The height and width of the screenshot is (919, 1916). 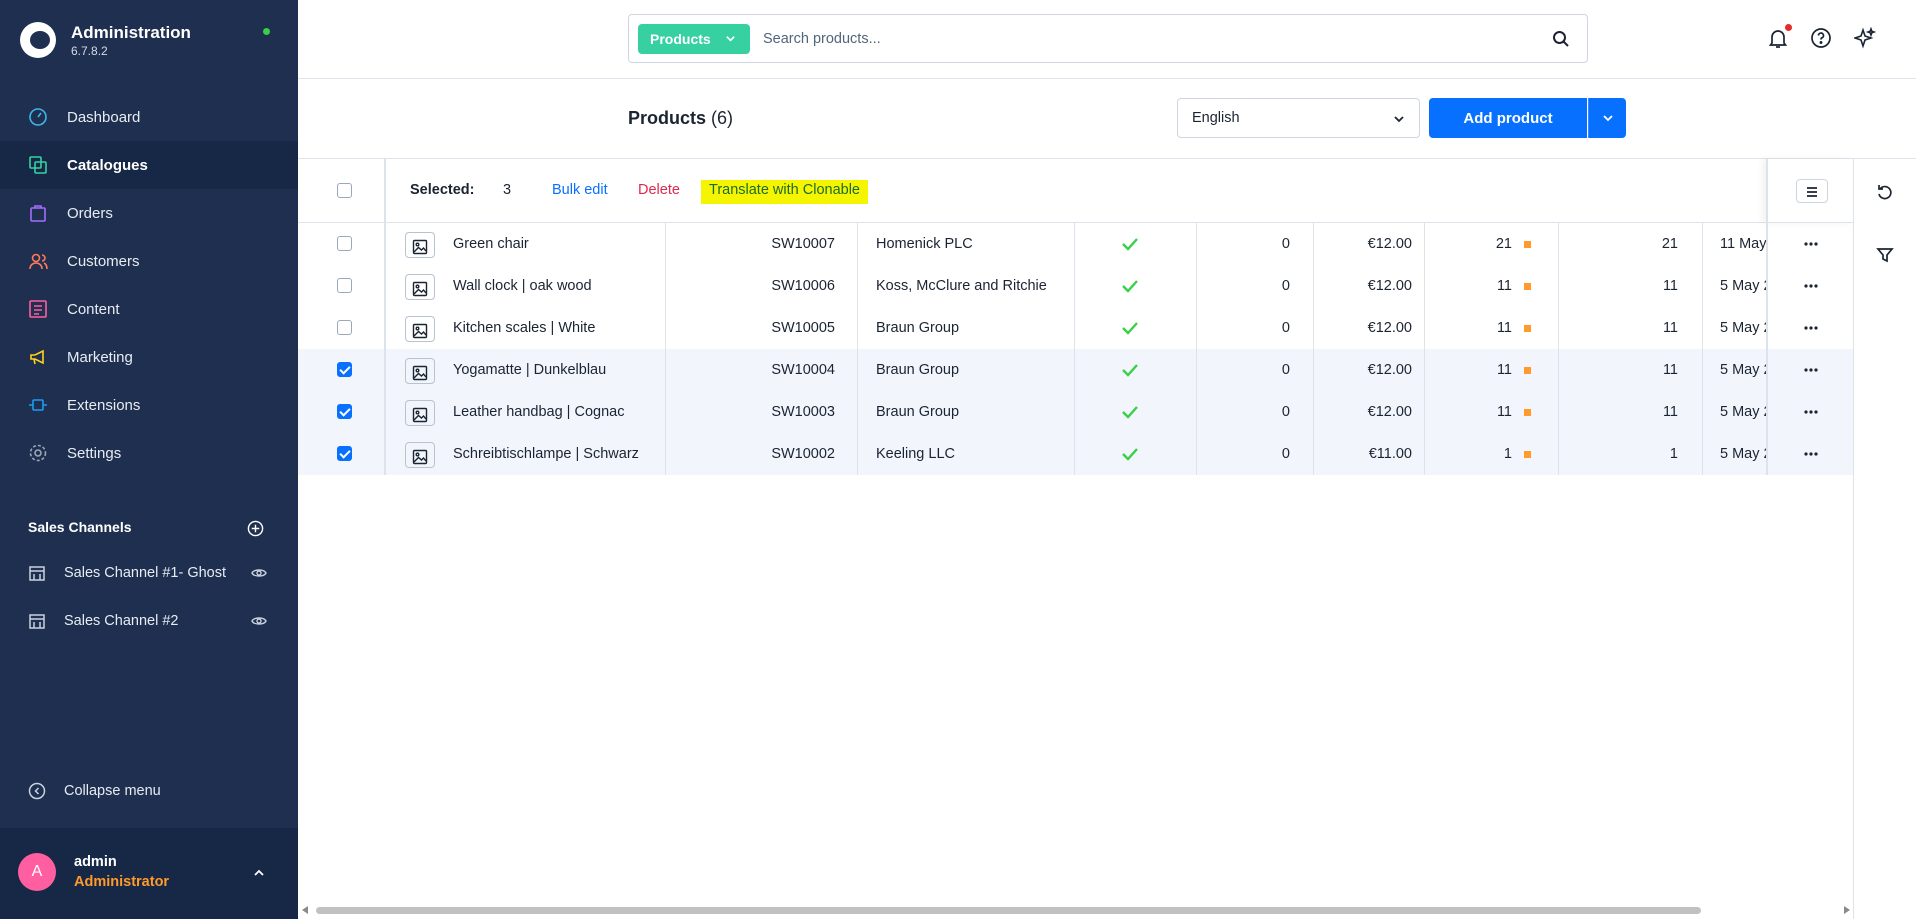 What do you see at coordinates (149, 165) in the screenshot?
I see `nav-item-catalogues: Catalogues` at bounding box center [149, 165].